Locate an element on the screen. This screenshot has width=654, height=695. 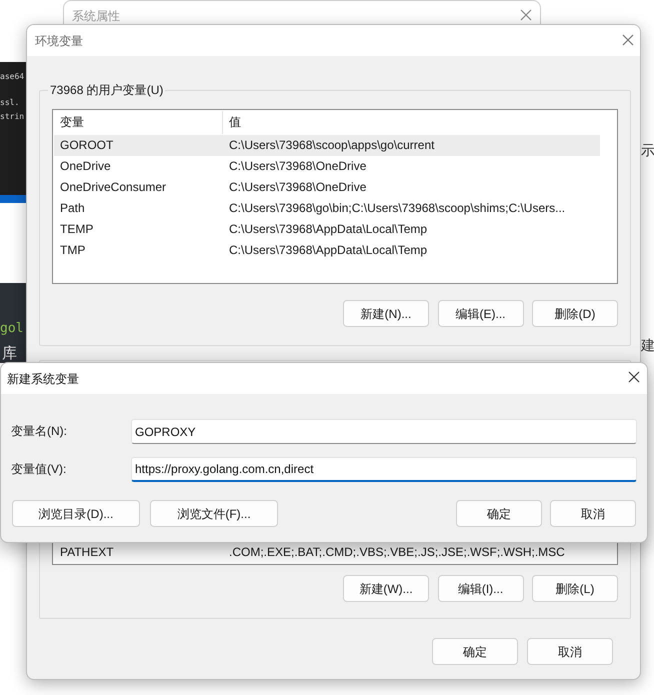
dialog-button: 删除(D) is located at coordinates (575, 313).